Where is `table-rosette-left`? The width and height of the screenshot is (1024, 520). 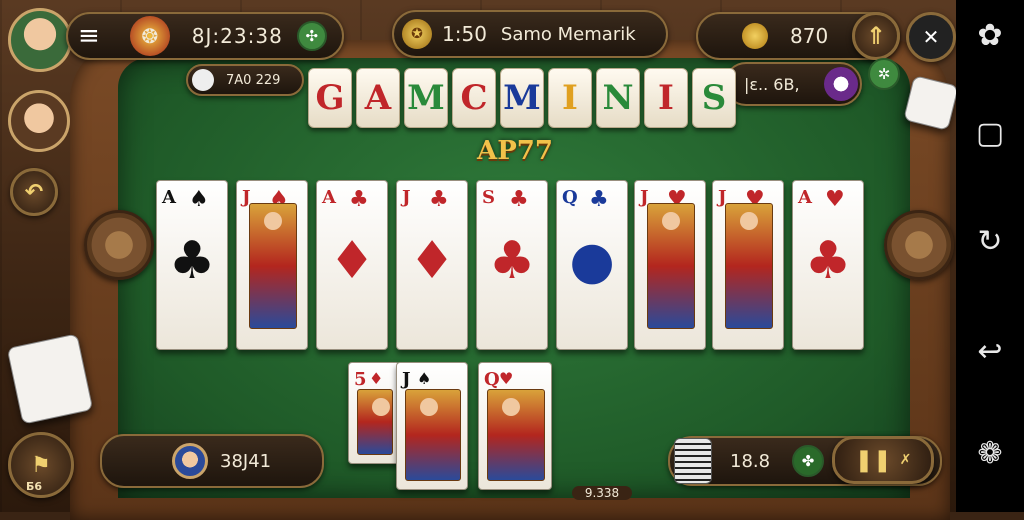 table-rosette-left is located at coordinates (119, 245).